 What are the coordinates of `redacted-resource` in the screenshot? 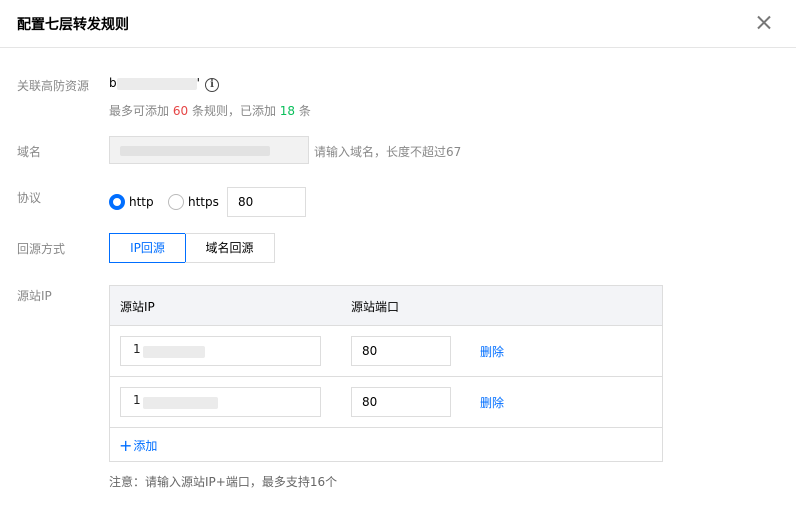 It's located at (156, 83).